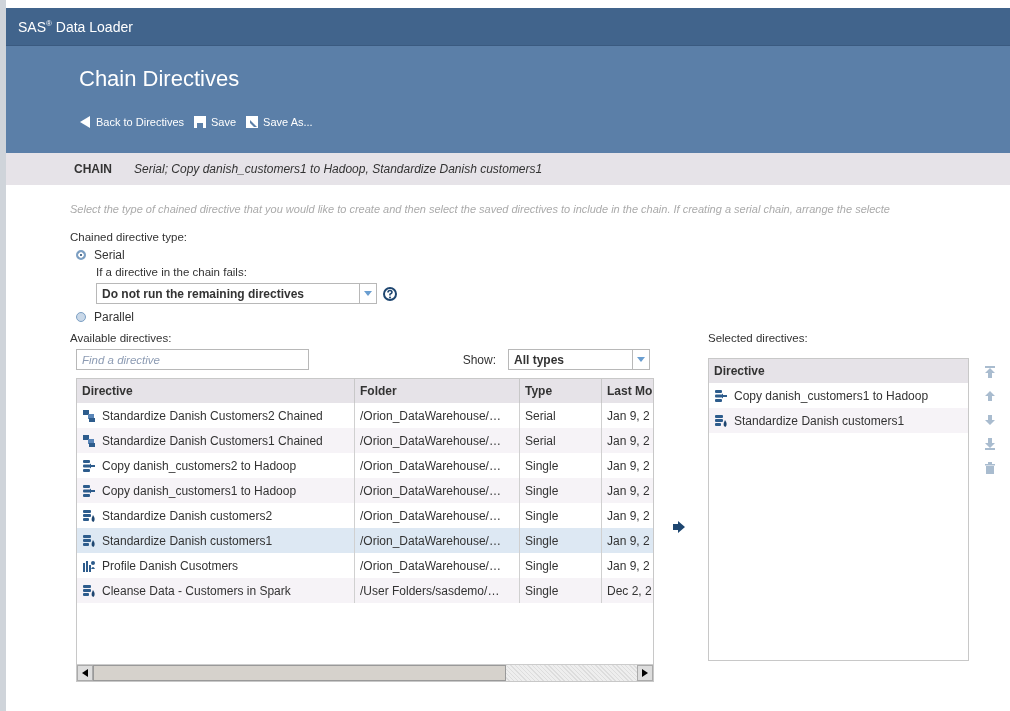 The image size is (1010, 711). Describe the element at coordinates (236, 293) in the screenshot. I see `fail-dropdown: Do not run the remaining directives` at that location.